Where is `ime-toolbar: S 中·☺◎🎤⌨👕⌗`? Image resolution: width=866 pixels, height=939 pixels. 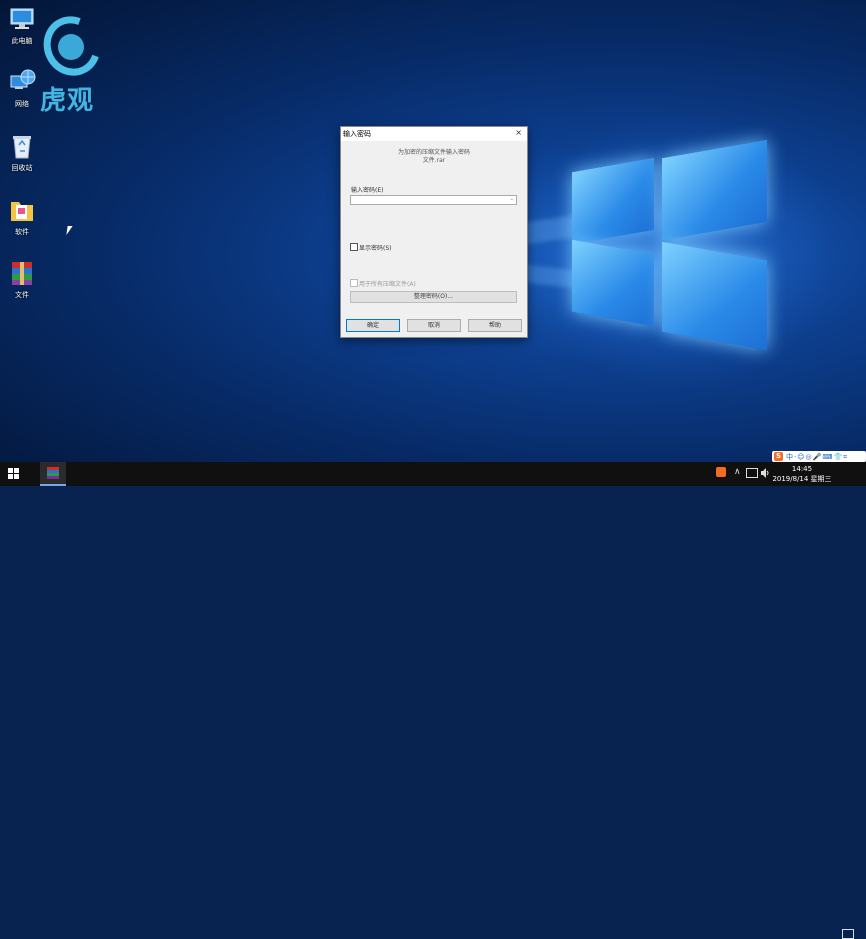
ime-toolbar: S 中·☺◎🎤⌨👕⌗ is located at coordinates (819, 456).